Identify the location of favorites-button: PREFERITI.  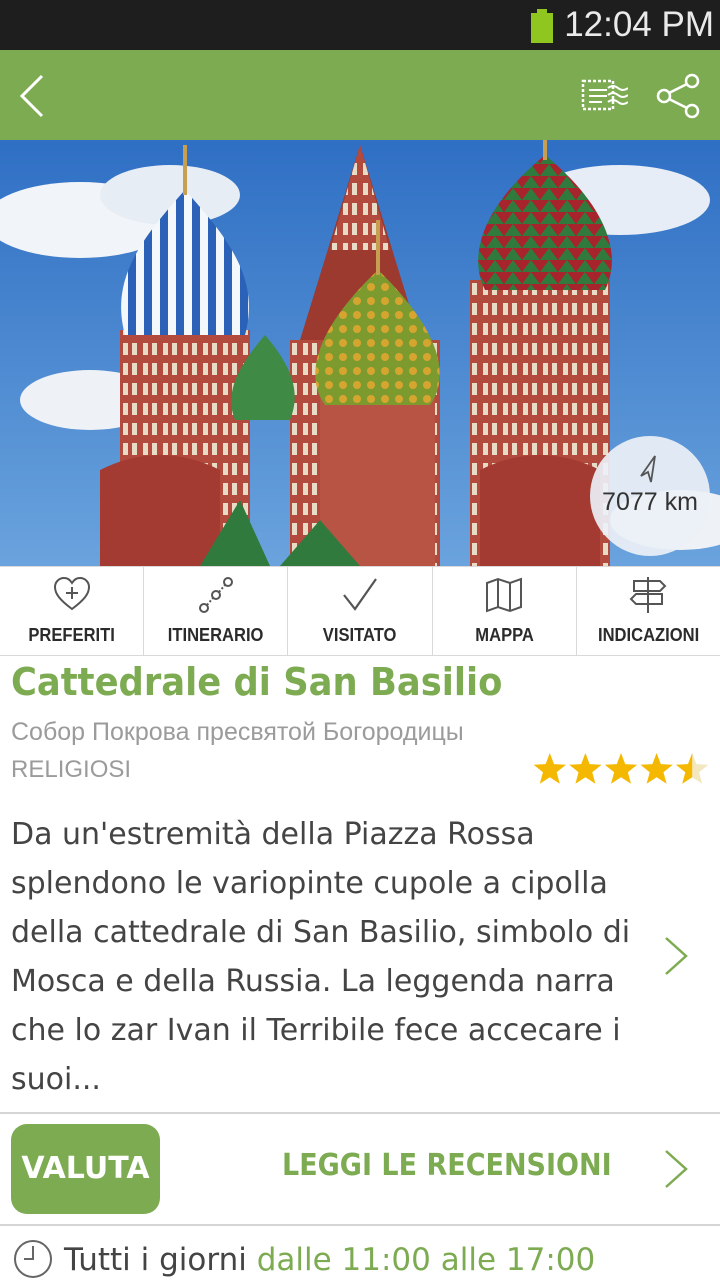
(71, 611).